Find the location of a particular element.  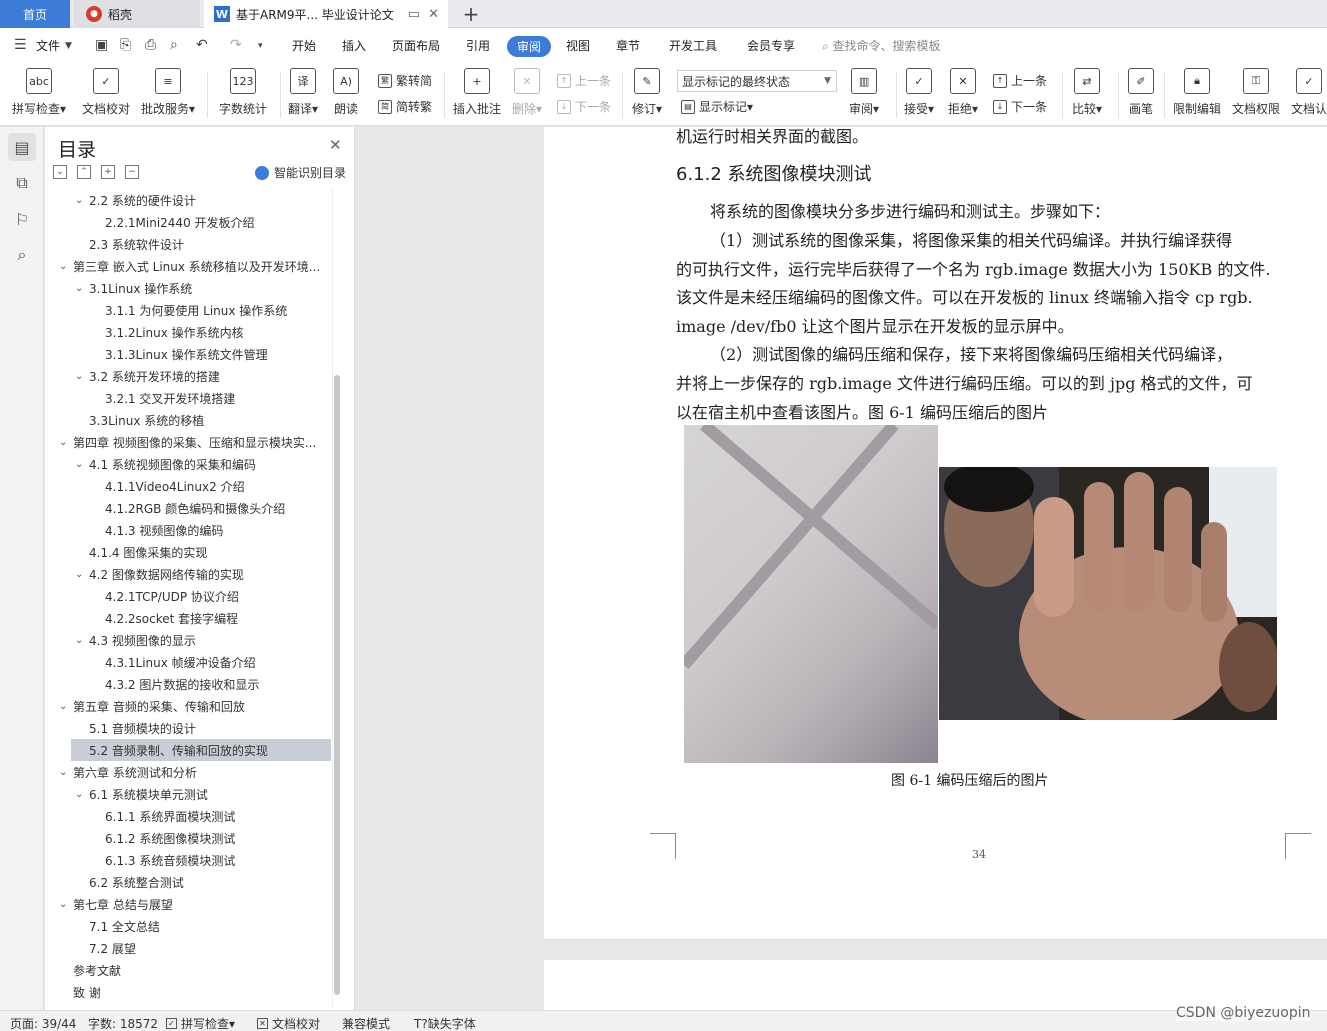

toc-item: 3.2.1 交叉开发环境搭建 is located at coordinates (188, 398).